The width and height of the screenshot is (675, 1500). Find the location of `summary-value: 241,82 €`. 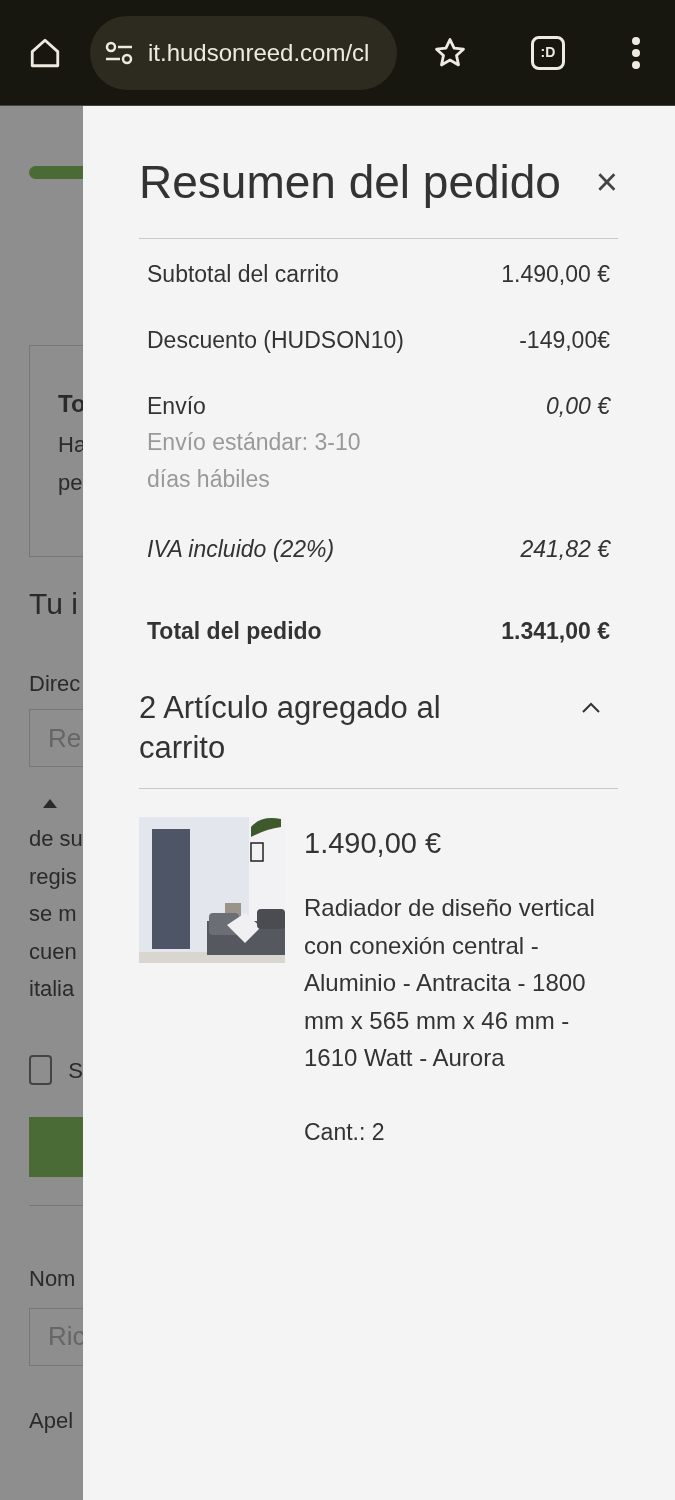

summary-value: 241,82 € is located at coordinates (565, 549).